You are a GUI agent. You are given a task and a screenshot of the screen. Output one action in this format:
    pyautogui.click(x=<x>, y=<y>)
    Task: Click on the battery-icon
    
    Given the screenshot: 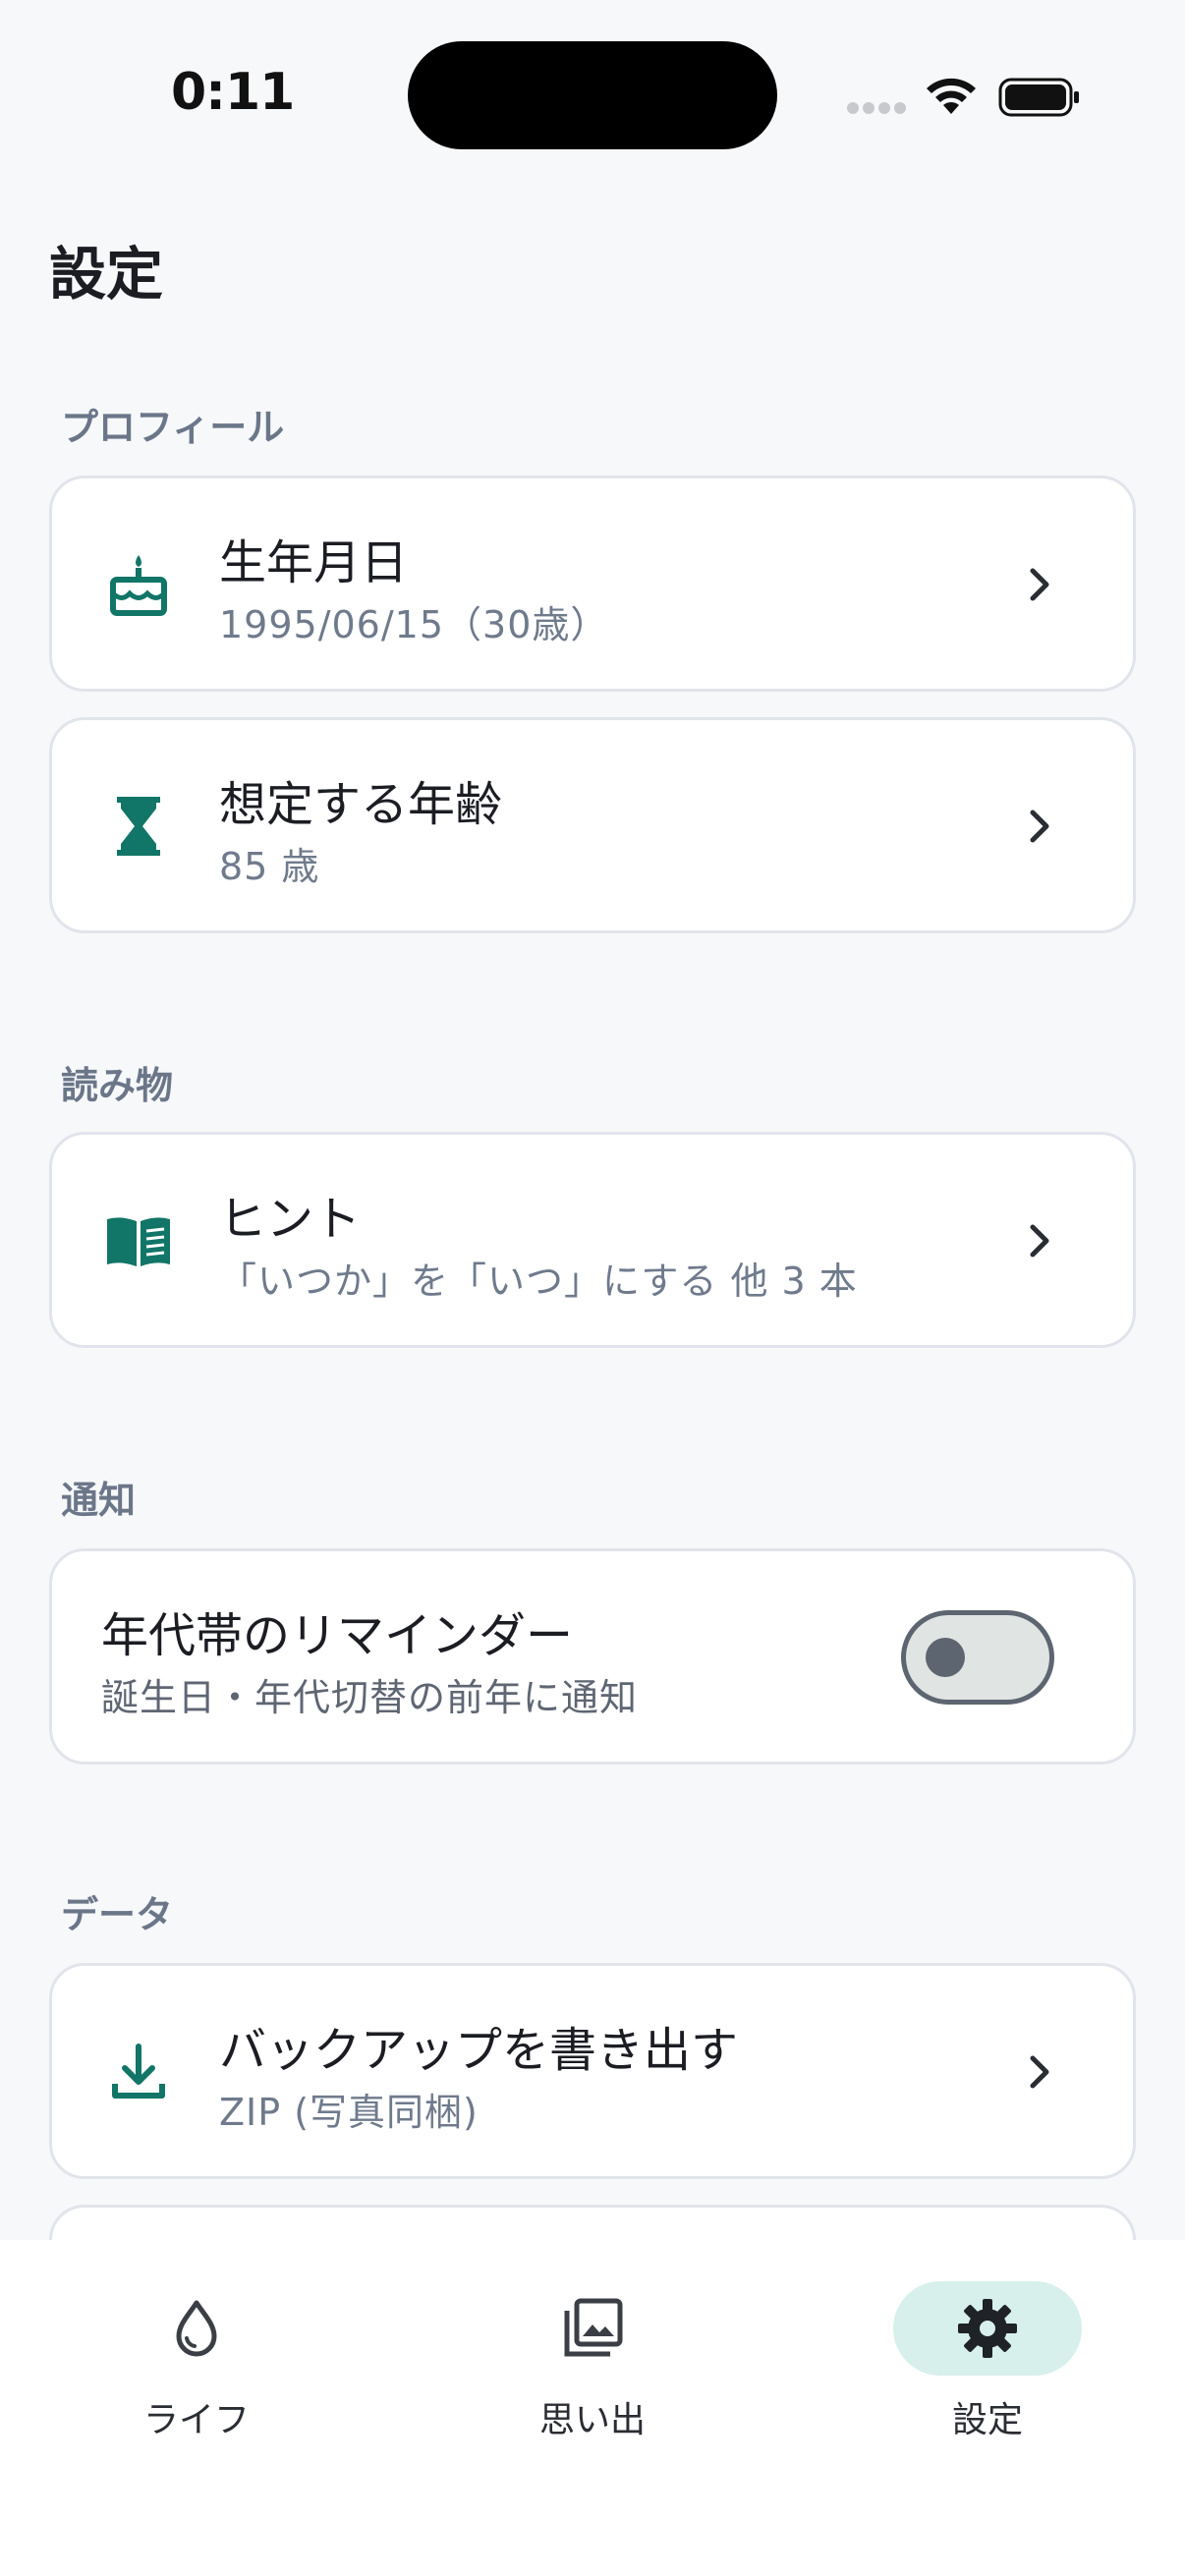 What is the action you would take?
    pyautogui.click(x=1040, y=97)
    